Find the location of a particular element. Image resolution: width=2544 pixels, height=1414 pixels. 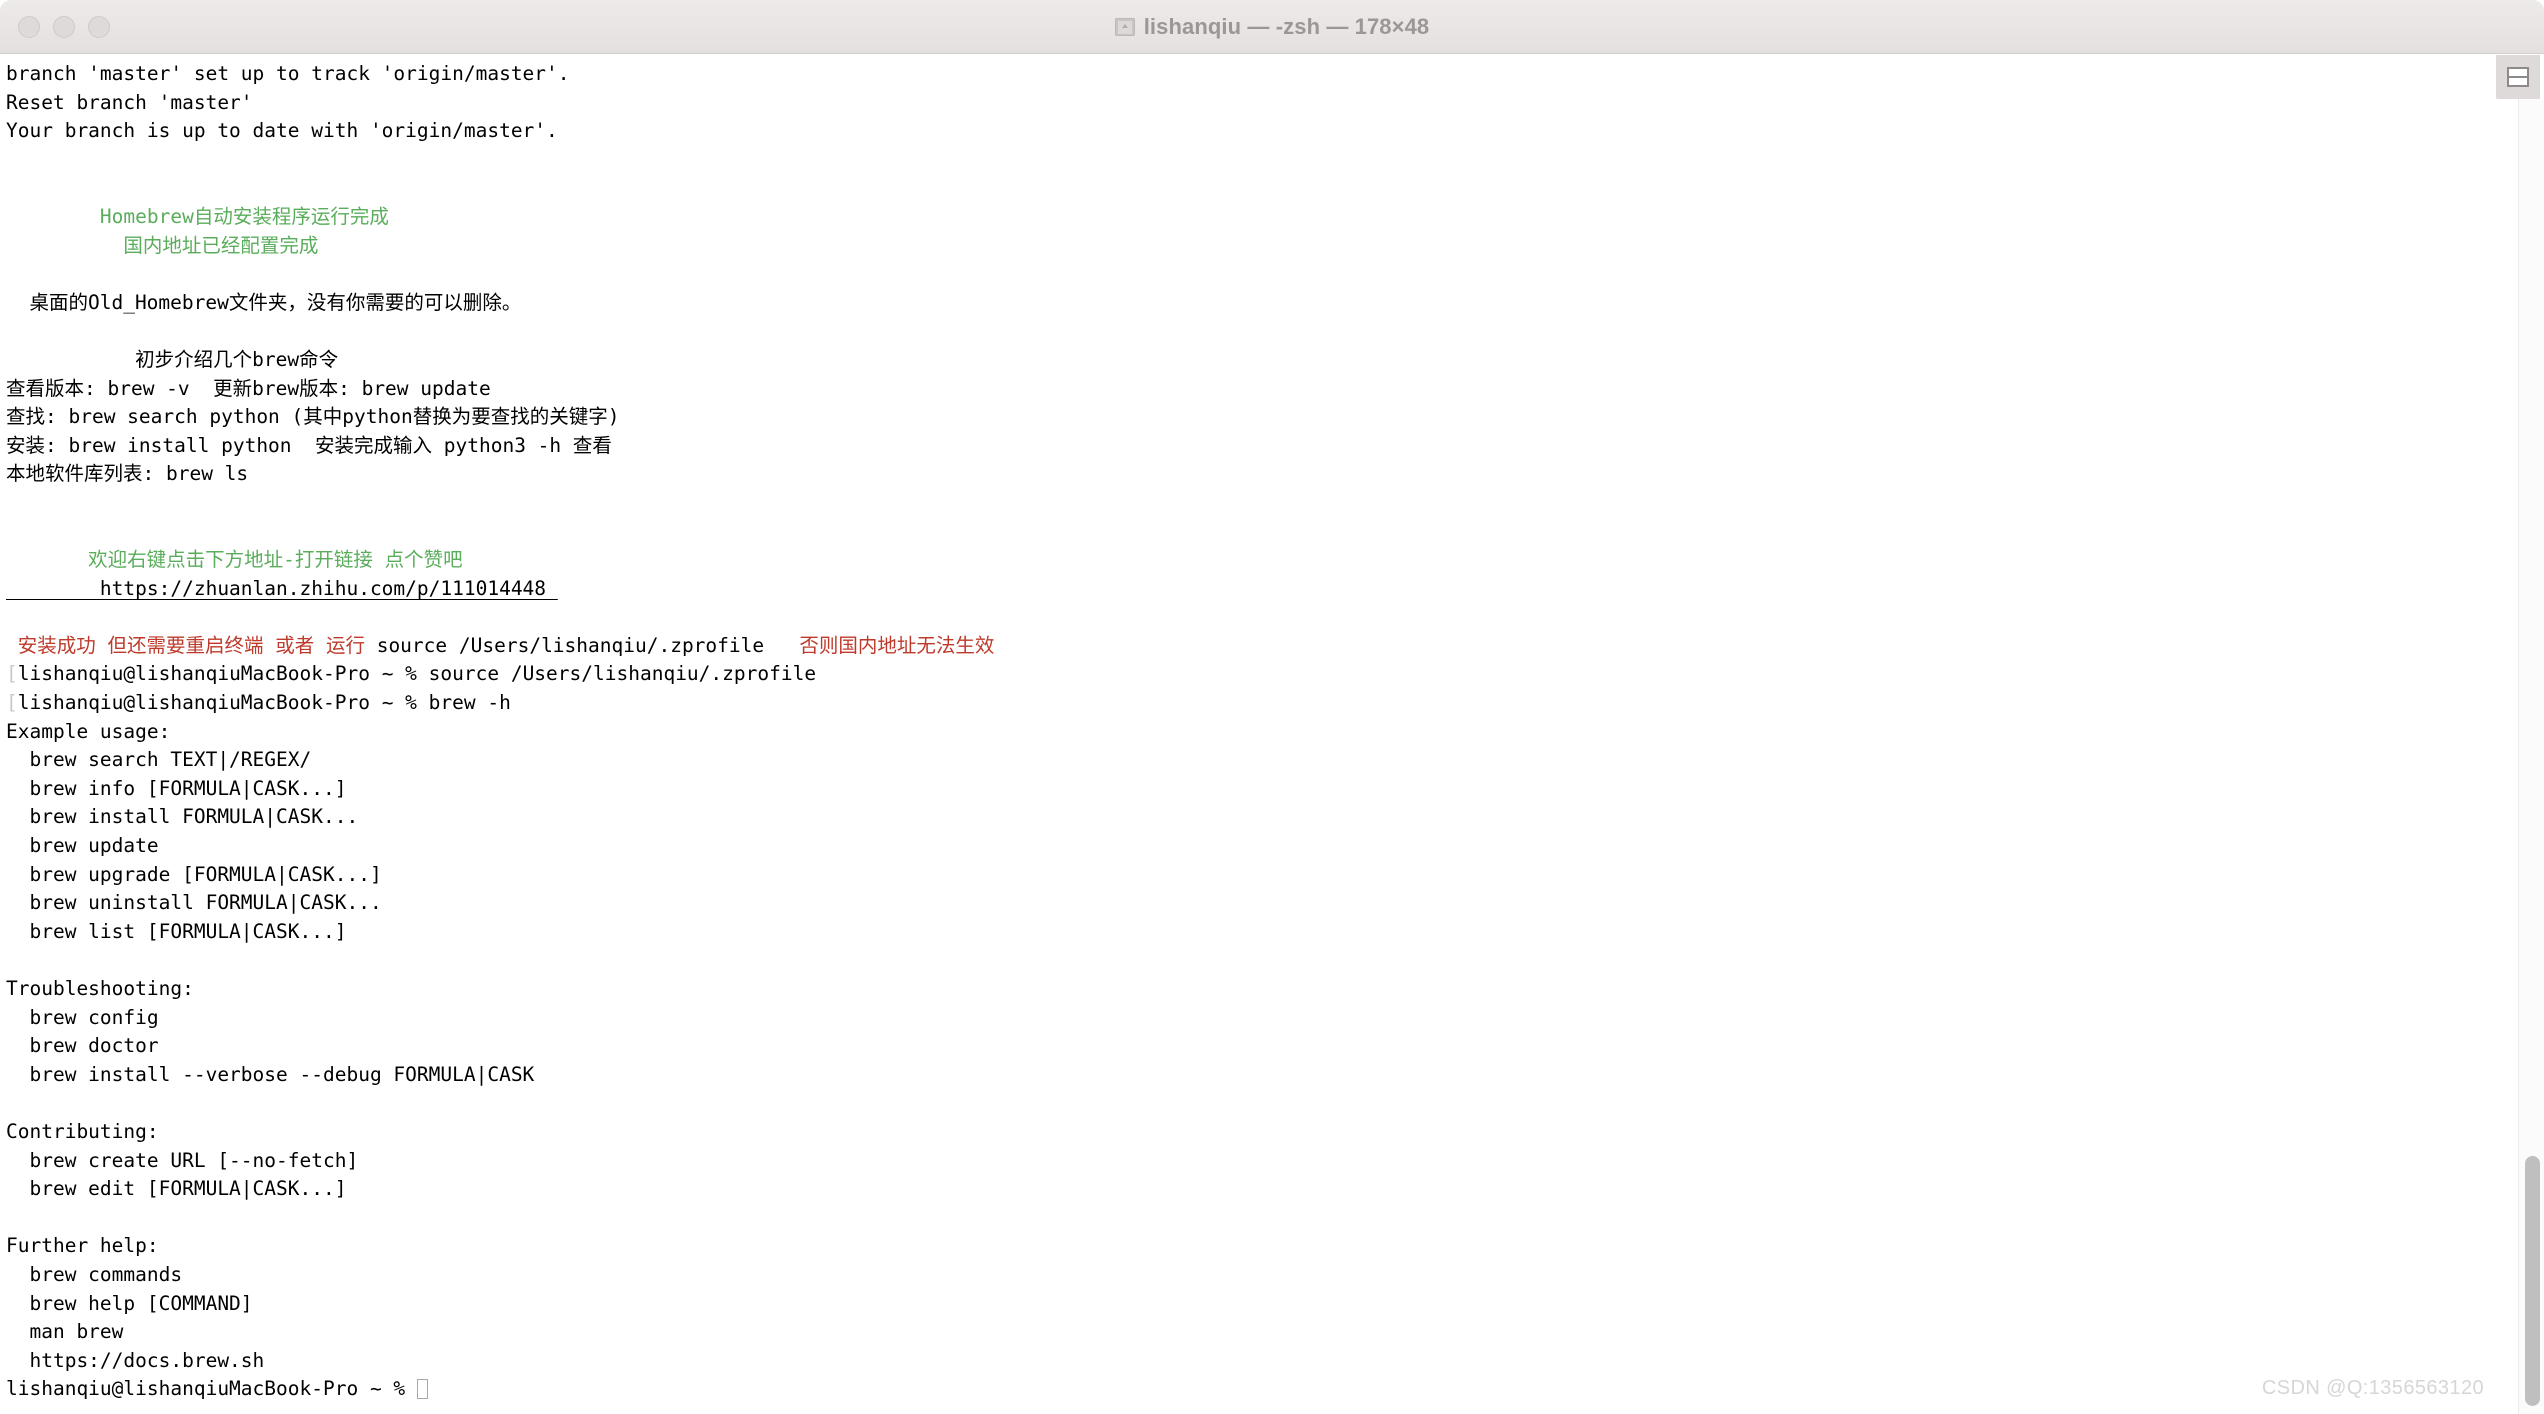

terminal-line: 初步介绍几个brew命令 is located at coordinates (1272, 360).